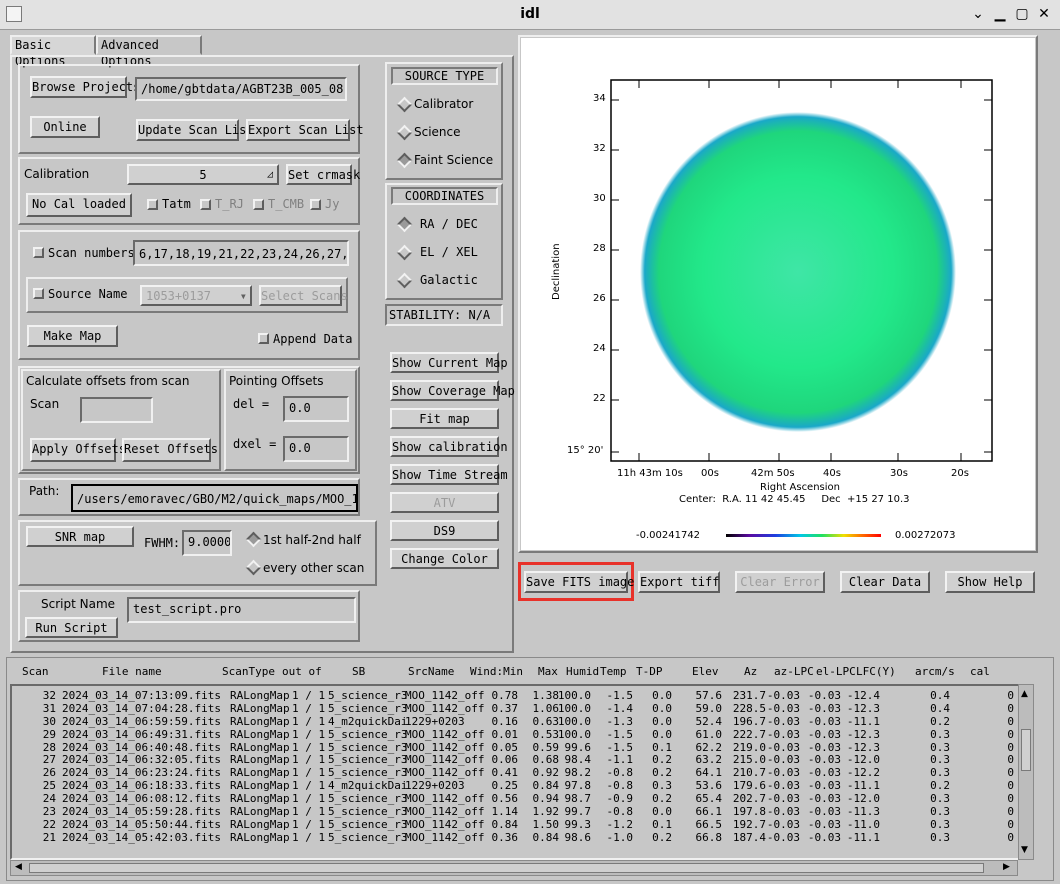  I want to click on export-tiff-button: Export tiff, so click(679, 582).